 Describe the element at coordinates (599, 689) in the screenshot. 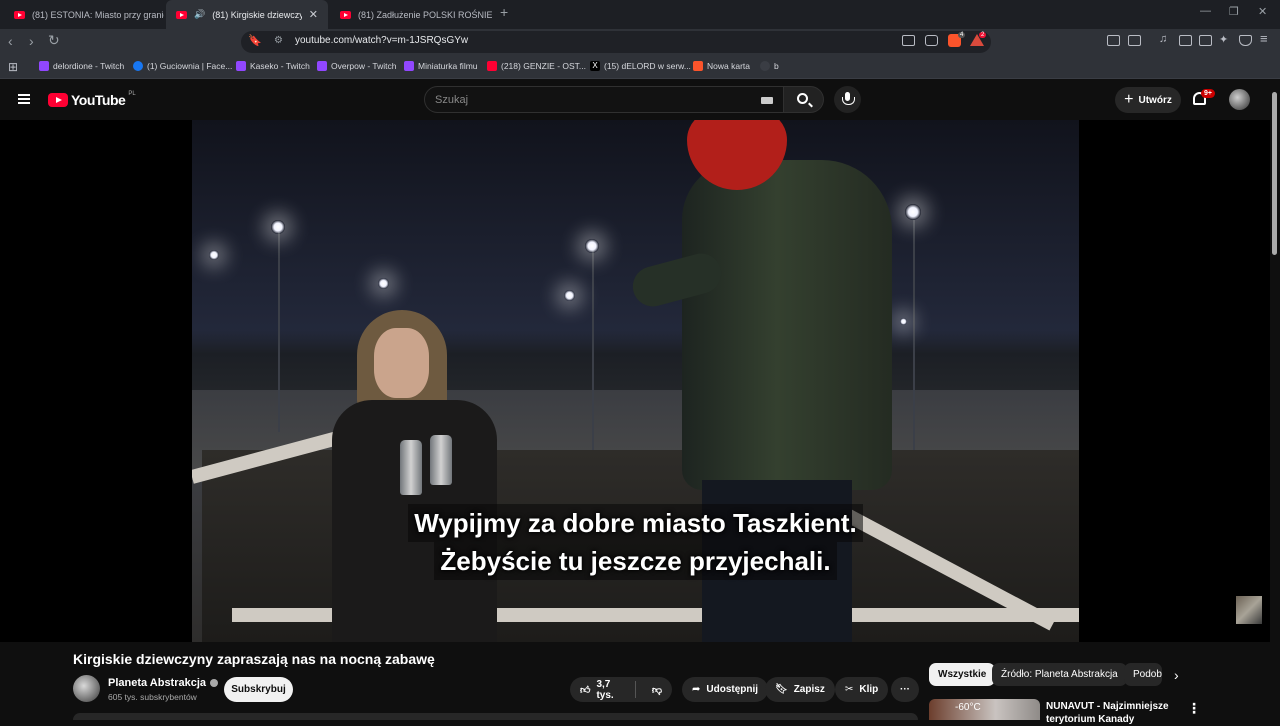

I see `like-button: 👍︎ 3,7 tys.` at that location.